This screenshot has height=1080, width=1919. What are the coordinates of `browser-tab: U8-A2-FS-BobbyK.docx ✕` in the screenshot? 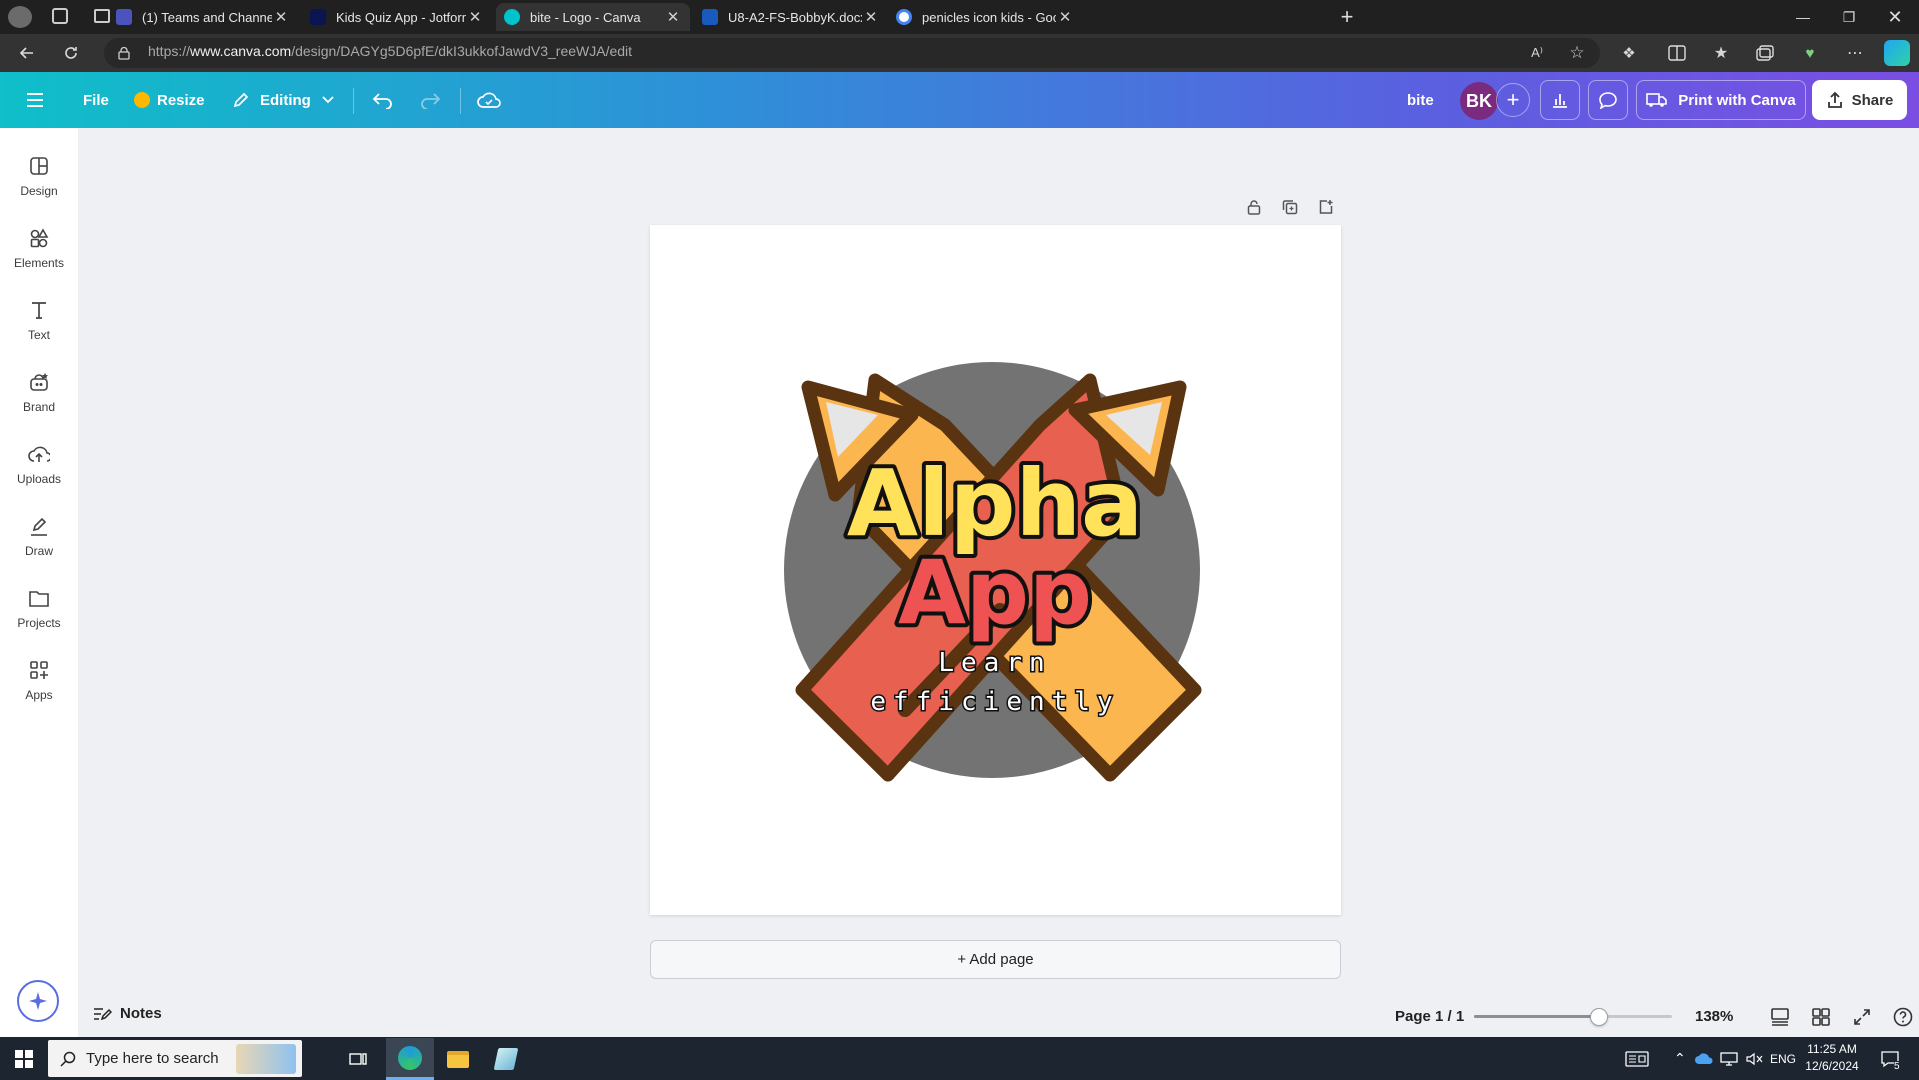 It's located at (791, 17).